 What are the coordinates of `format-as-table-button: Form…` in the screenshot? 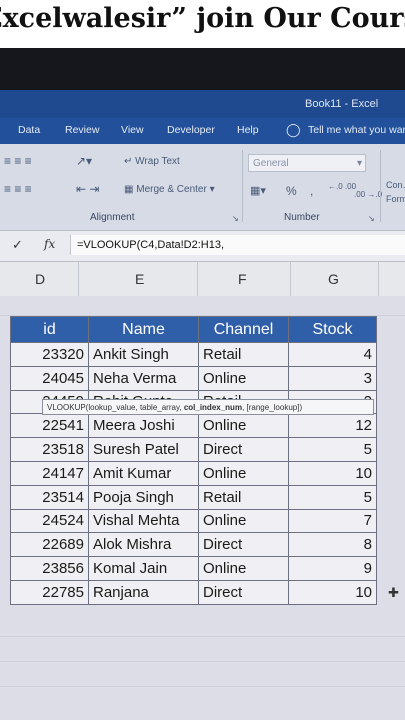 It's located at (395, 199).